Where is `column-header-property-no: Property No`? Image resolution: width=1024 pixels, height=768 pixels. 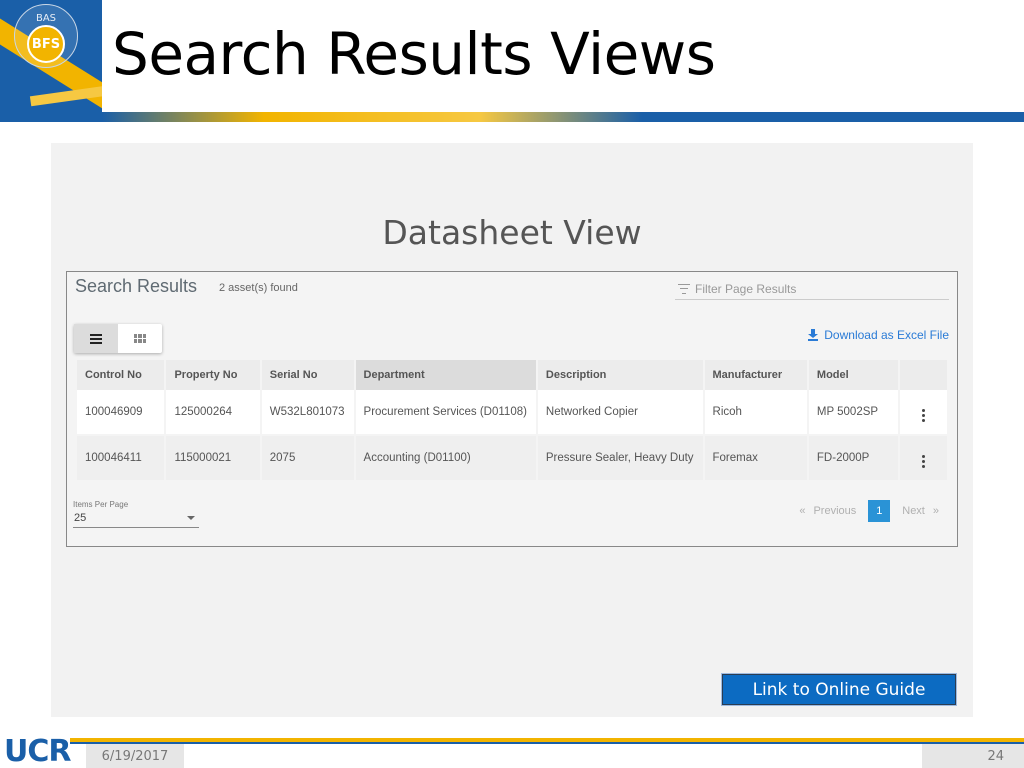
column-header-property-no: Property No is located at coordinates (213, 375).